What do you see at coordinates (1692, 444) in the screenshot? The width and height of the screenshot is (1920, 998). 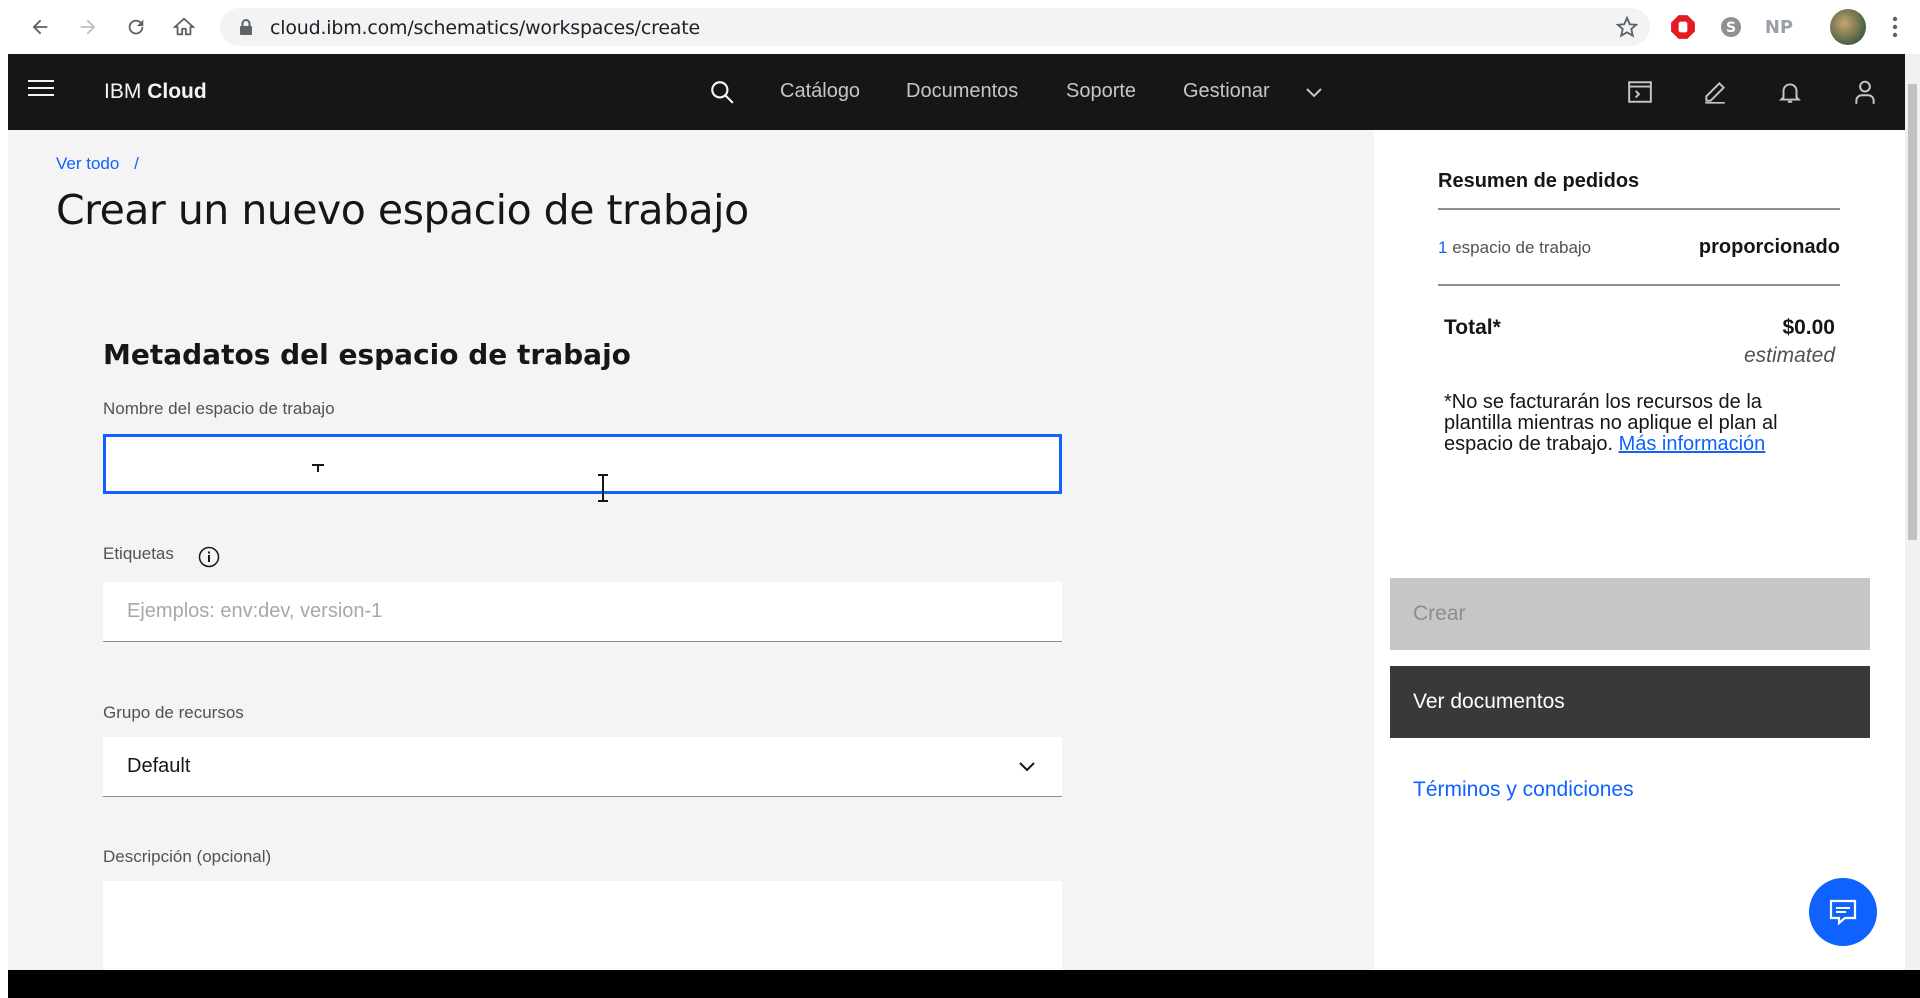 I see `more-info-link: Más información` at bounding box center [1692, 444].